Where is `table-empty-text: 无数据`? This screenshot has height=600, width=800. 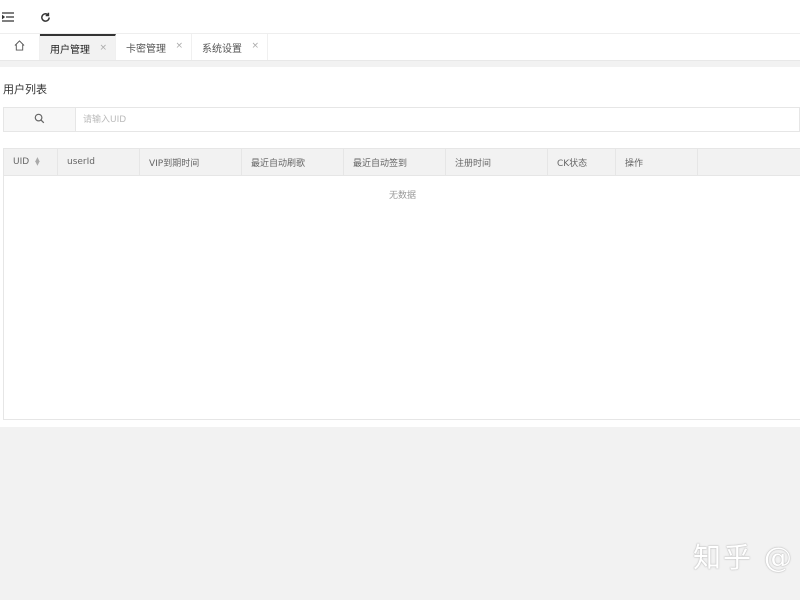
table-empty-text: 无数据 is located at coordinates (402, 196).